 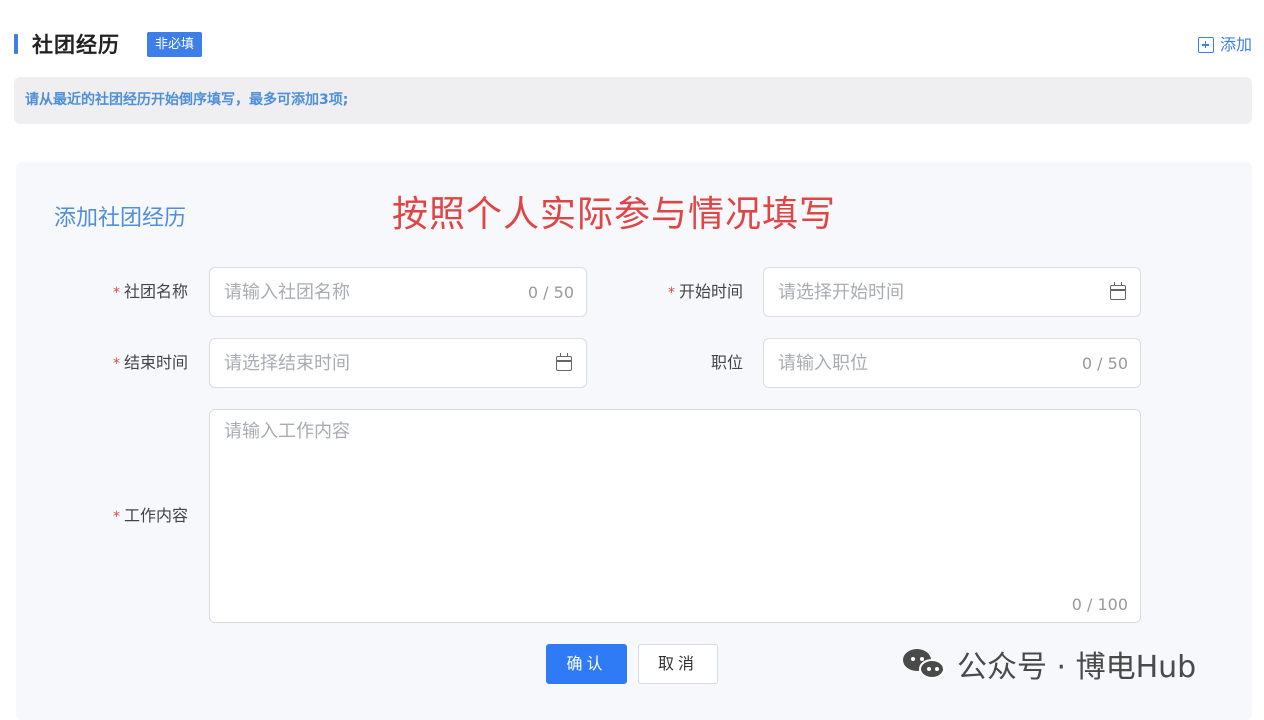 What do you see at coordinates (726, 362) in the screenshot?
I see `position-label: 职位` at bounding box center [726, 362].